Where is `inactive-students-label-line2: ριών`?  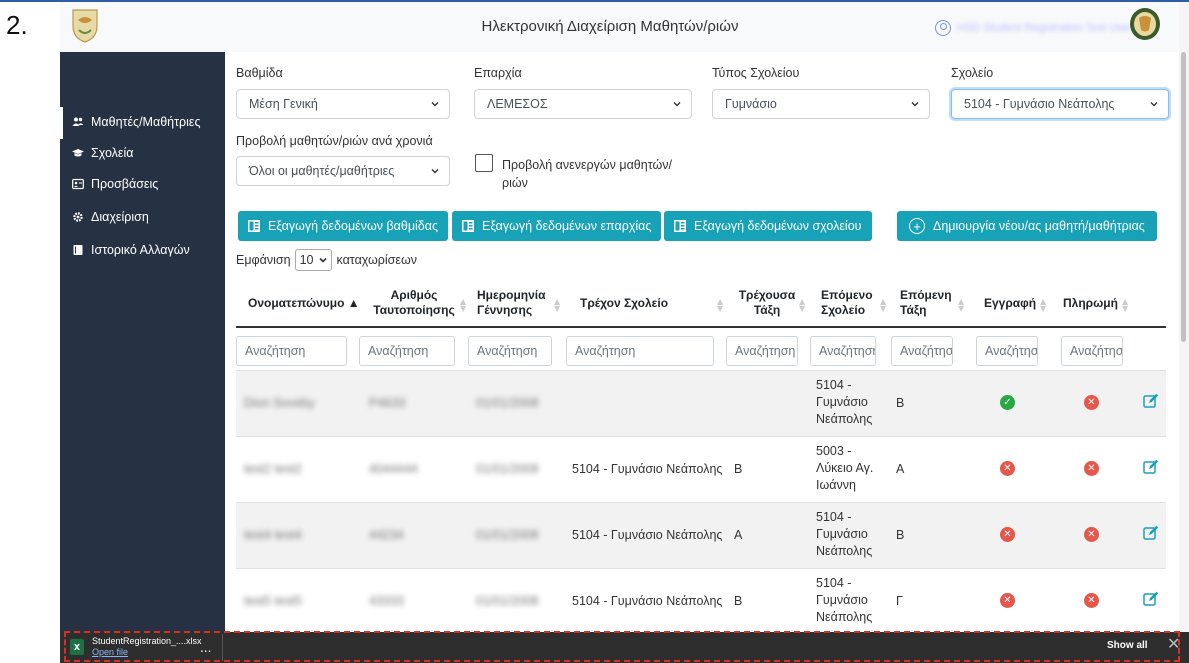 inactive-students-label-line2: ριών is located at coordinates (515, 183).